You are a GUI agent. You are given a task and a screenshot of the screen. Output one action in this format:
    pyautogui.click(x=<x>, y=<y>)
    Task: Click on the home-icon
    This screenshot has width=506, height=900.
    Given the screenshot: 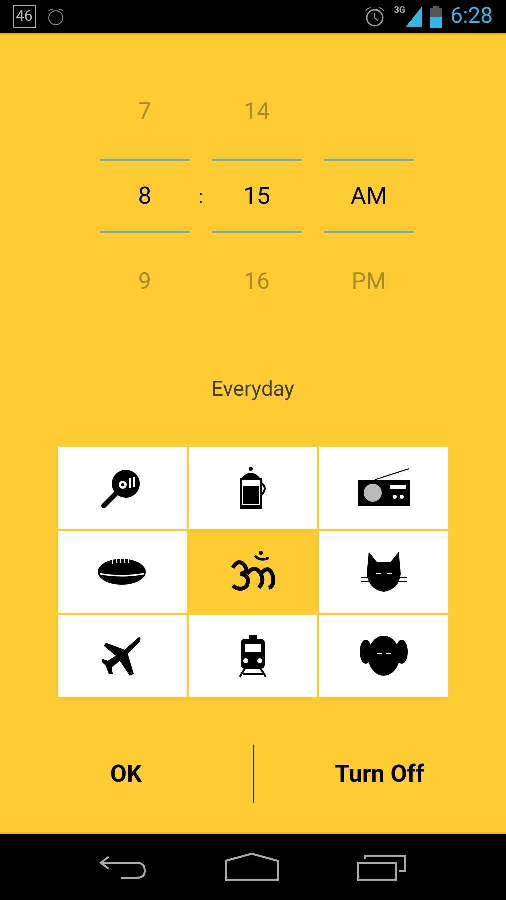 What is the action you would take?
    pyautogui.click(x=252, y=867)
    